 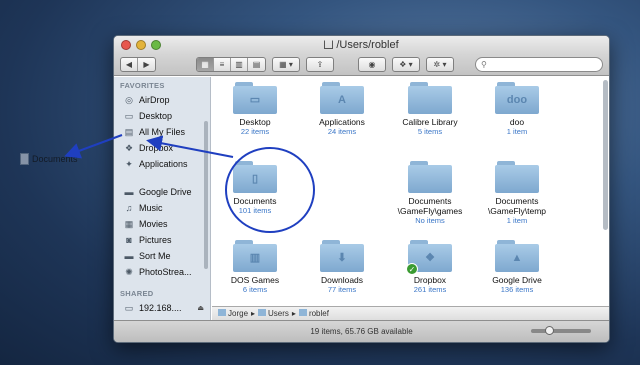 What do you see at coordinates (162, 192) in the screenshot?
I see `sidebar-item-google-drive: ▬ Google Drive` at bounding box center [162, 192].